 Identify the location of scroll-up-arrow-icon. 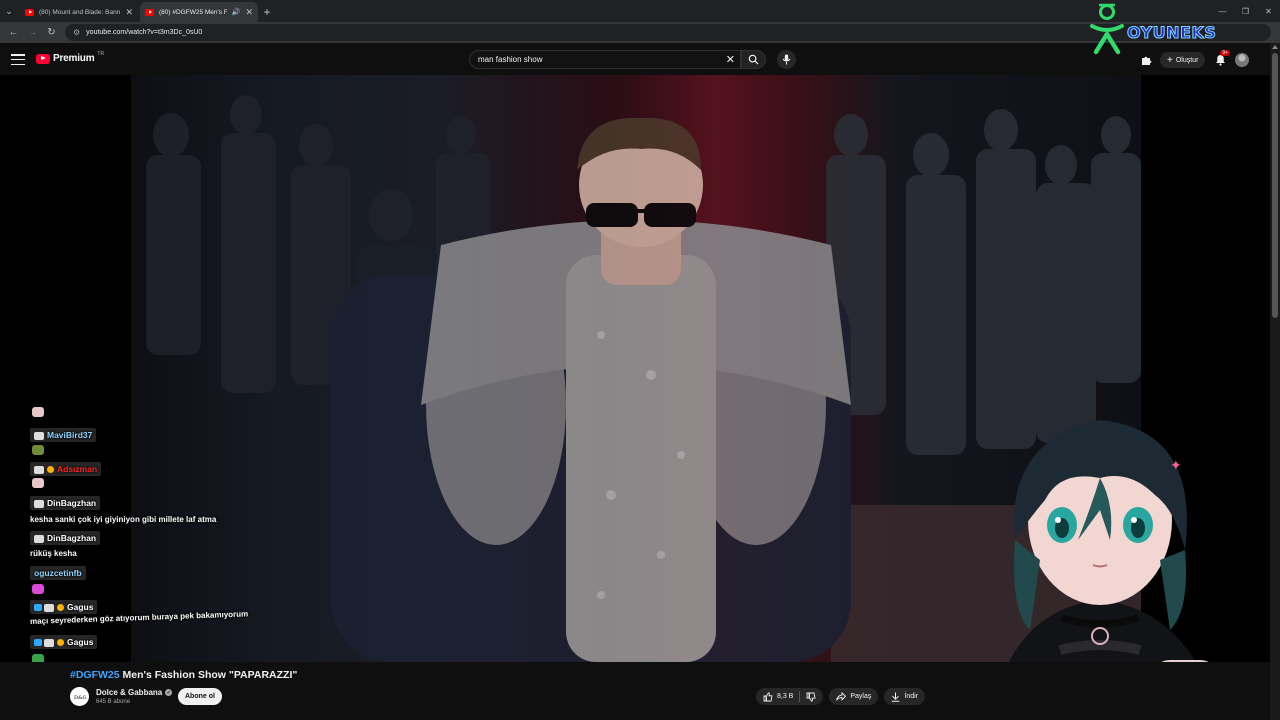
(1275, 47).